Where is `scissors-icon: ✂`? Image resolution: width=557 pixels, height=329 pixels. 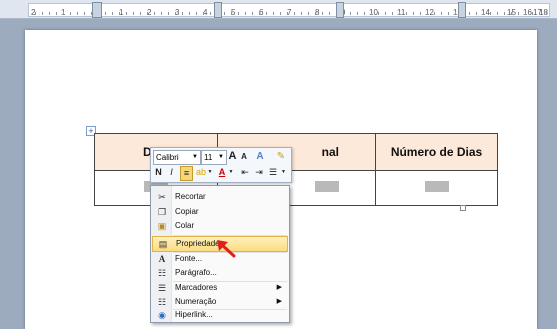 scissors-icon: ✂ is located at coordinates (162, 197).